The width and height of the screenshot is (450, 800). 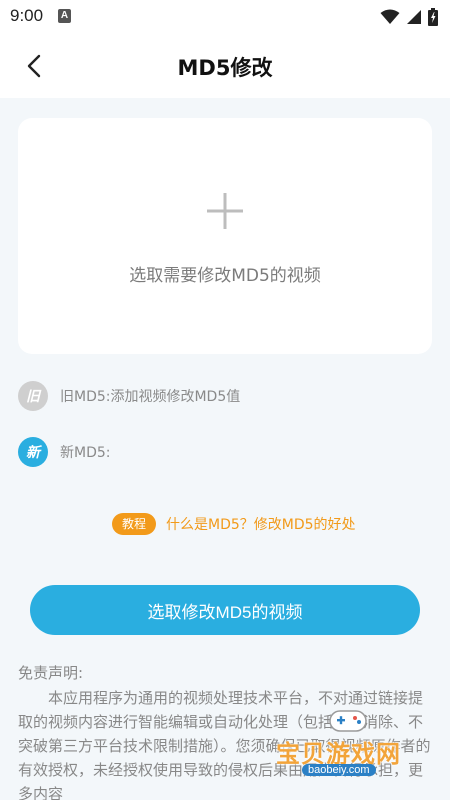 I want to click on battery-icon, so click(x=433, y=17).